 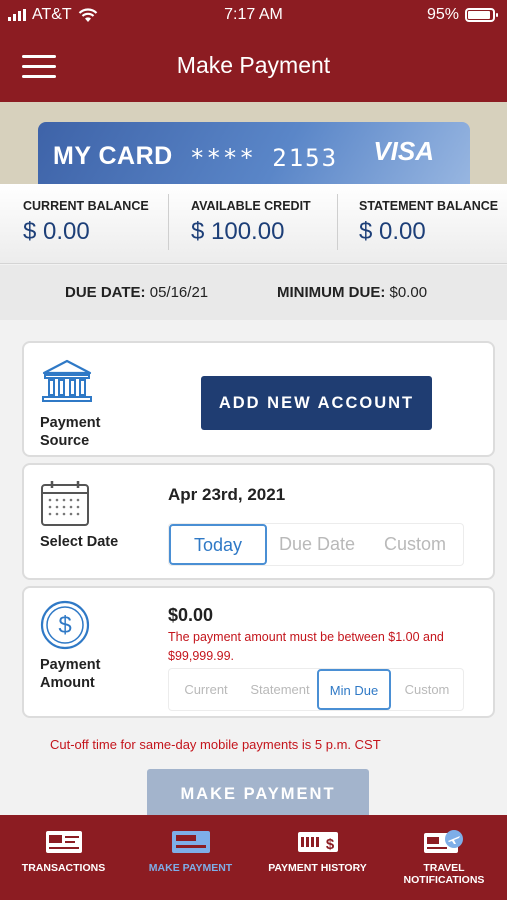 I want to click on nav-label: PAYMENT HISTORY, so click(x=317, y=868).